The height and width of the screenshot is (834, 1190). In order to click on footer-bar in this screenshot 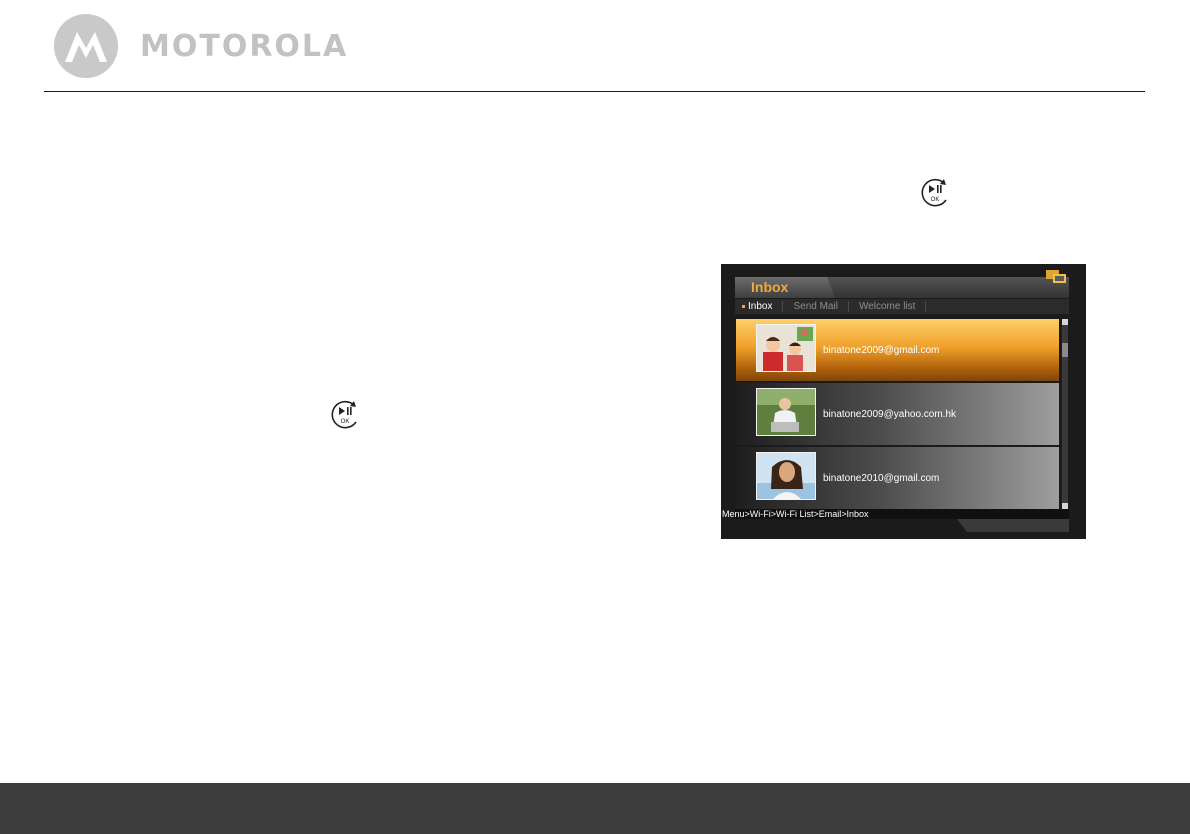, I will do `click(595, 808)`.